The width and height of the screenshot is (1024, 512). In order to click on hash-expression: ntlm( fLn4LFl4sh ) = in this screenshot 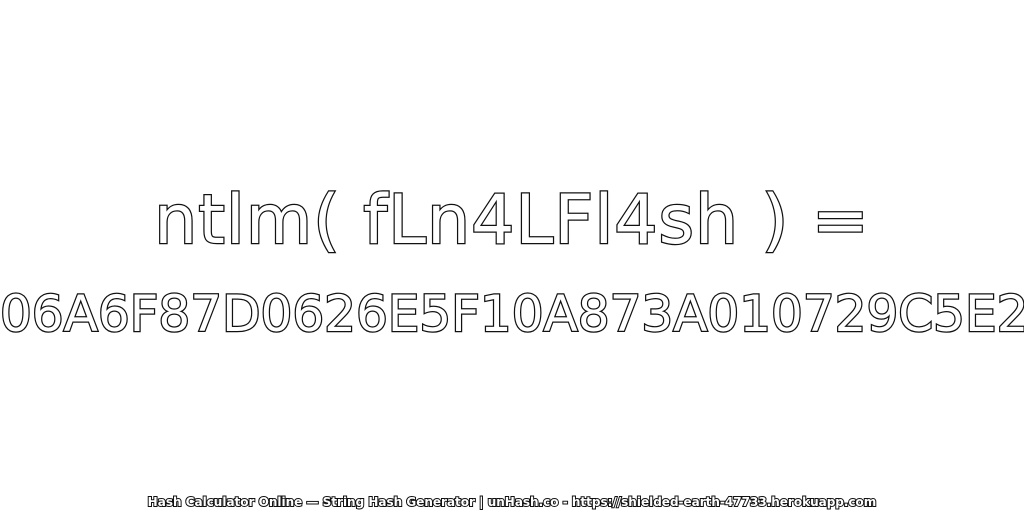, I will do `click(511, 220)`.